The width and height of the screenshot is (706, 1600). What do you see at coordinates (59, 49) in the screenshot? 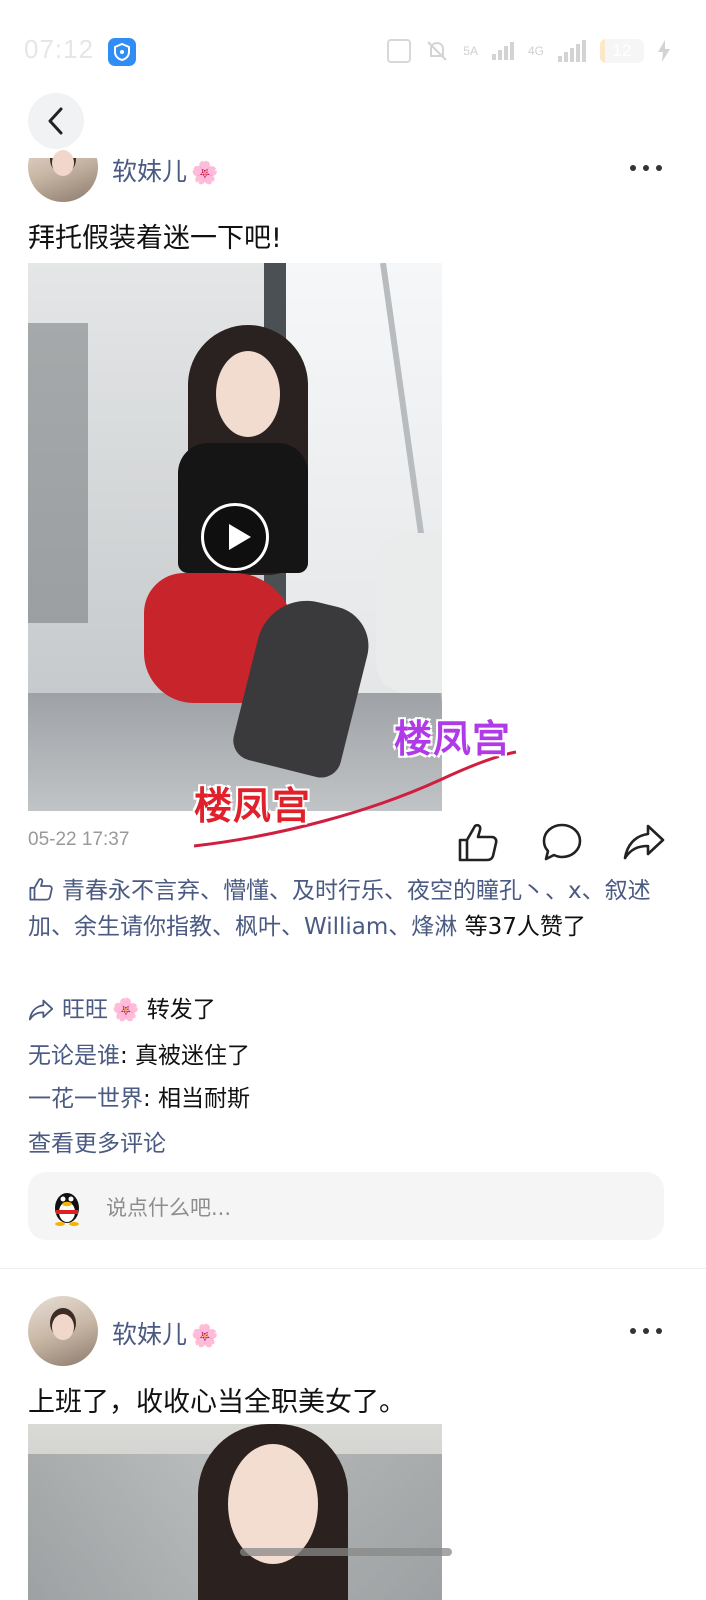
I see `status-time: 07:12` at bounding box center [59, 49].